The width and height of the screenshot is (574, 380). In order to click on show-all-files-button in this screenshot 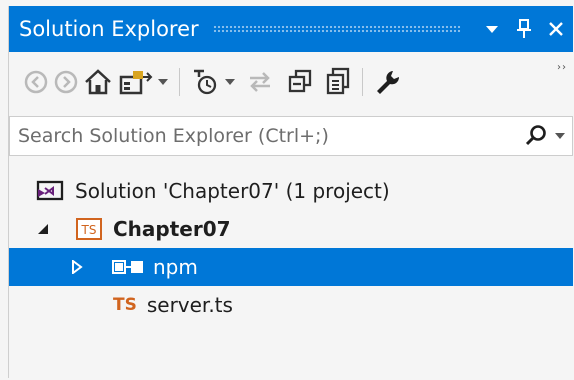, I will do `click(338, 82)`.